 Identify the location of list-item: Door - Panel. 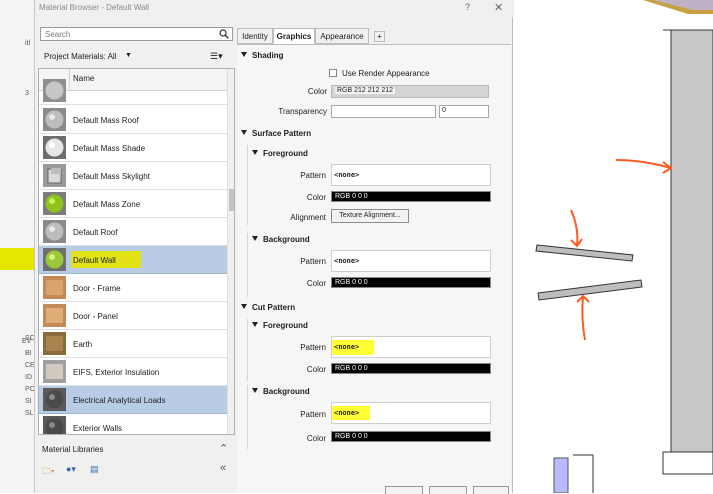
(133, 316).